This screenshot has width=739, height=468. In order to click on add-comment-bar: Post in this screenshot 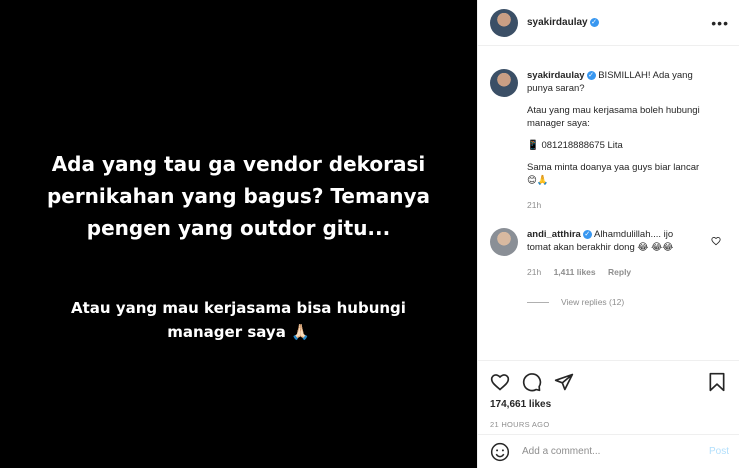, I will do `click(608, 451)`.